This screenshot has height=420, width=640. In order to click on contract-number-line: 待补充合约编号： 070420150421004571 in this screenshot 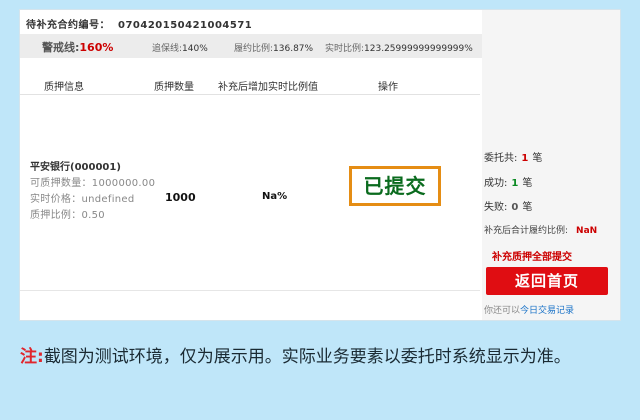, I will do `click(139, 23)`.